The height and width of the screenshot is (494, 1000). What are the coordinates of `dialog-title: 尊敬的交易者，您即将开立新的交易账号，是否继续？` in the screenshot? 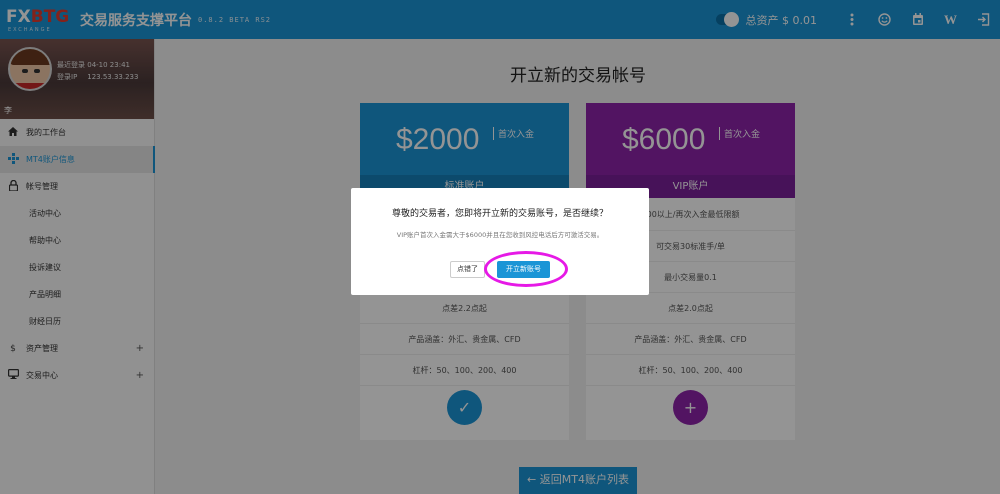 It's located at (499, 214).